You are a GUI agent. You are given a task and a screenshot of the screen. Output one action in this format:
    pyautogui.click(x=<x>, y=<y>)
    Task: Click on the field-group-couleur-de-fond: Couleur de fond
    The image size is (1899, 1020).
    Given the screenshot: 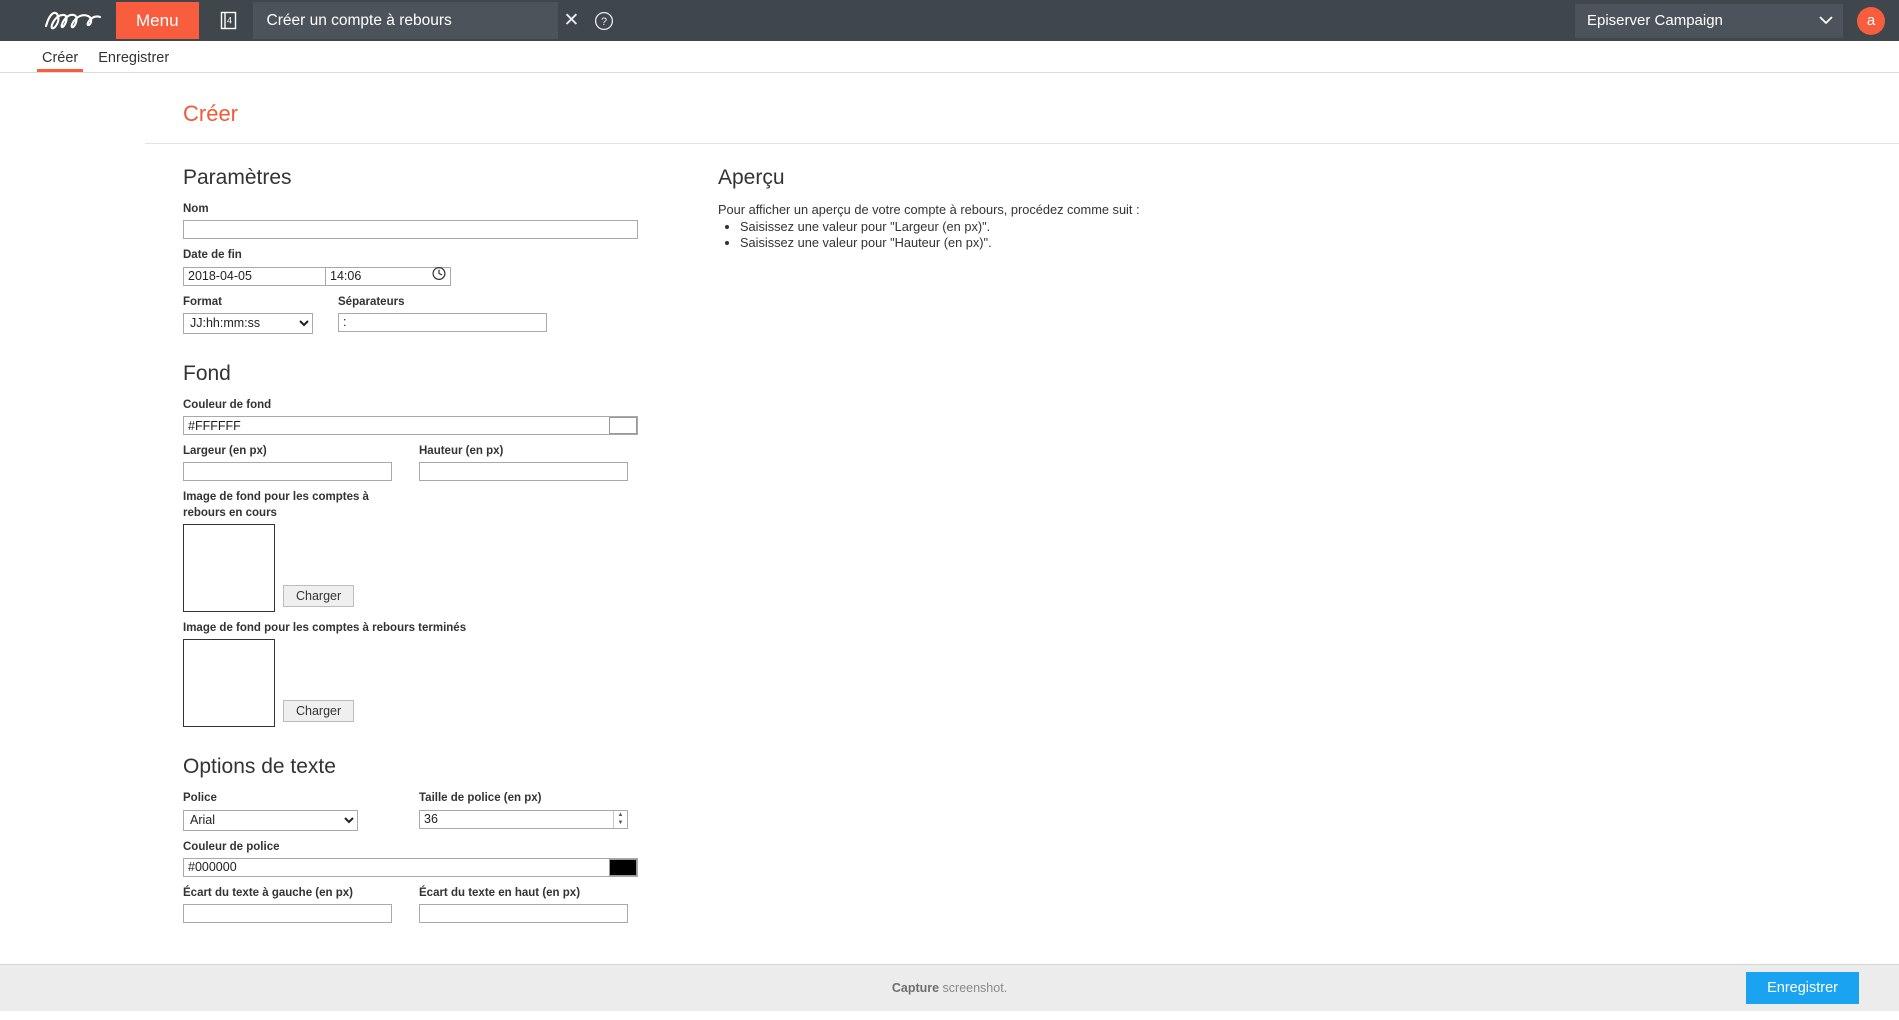 What is the action you would take?
    pyautogui.click(x=418, y=417)
    